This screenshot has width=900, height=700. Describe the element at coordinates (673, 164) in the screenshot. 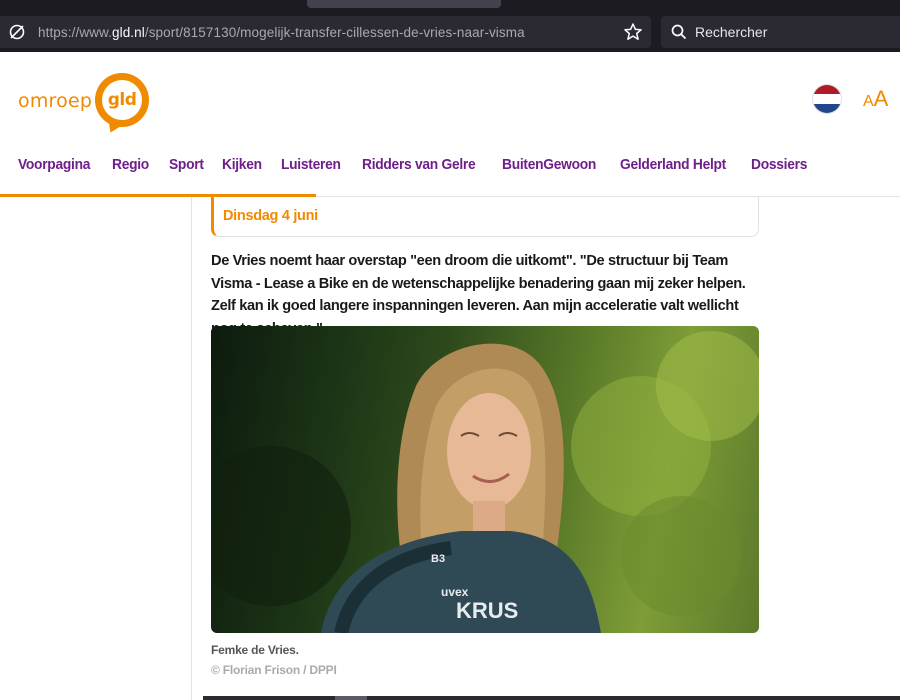

I see `nav-item-gelderland-helpt: Gelderland Helpt` at that location.